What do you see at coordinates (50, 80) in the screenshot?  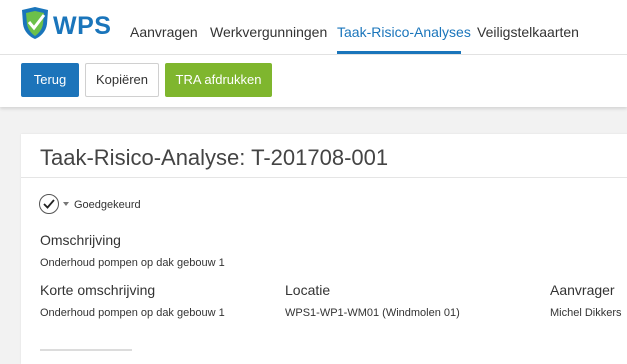 I see `back-button: Terug` at bounding box center [50, 80].